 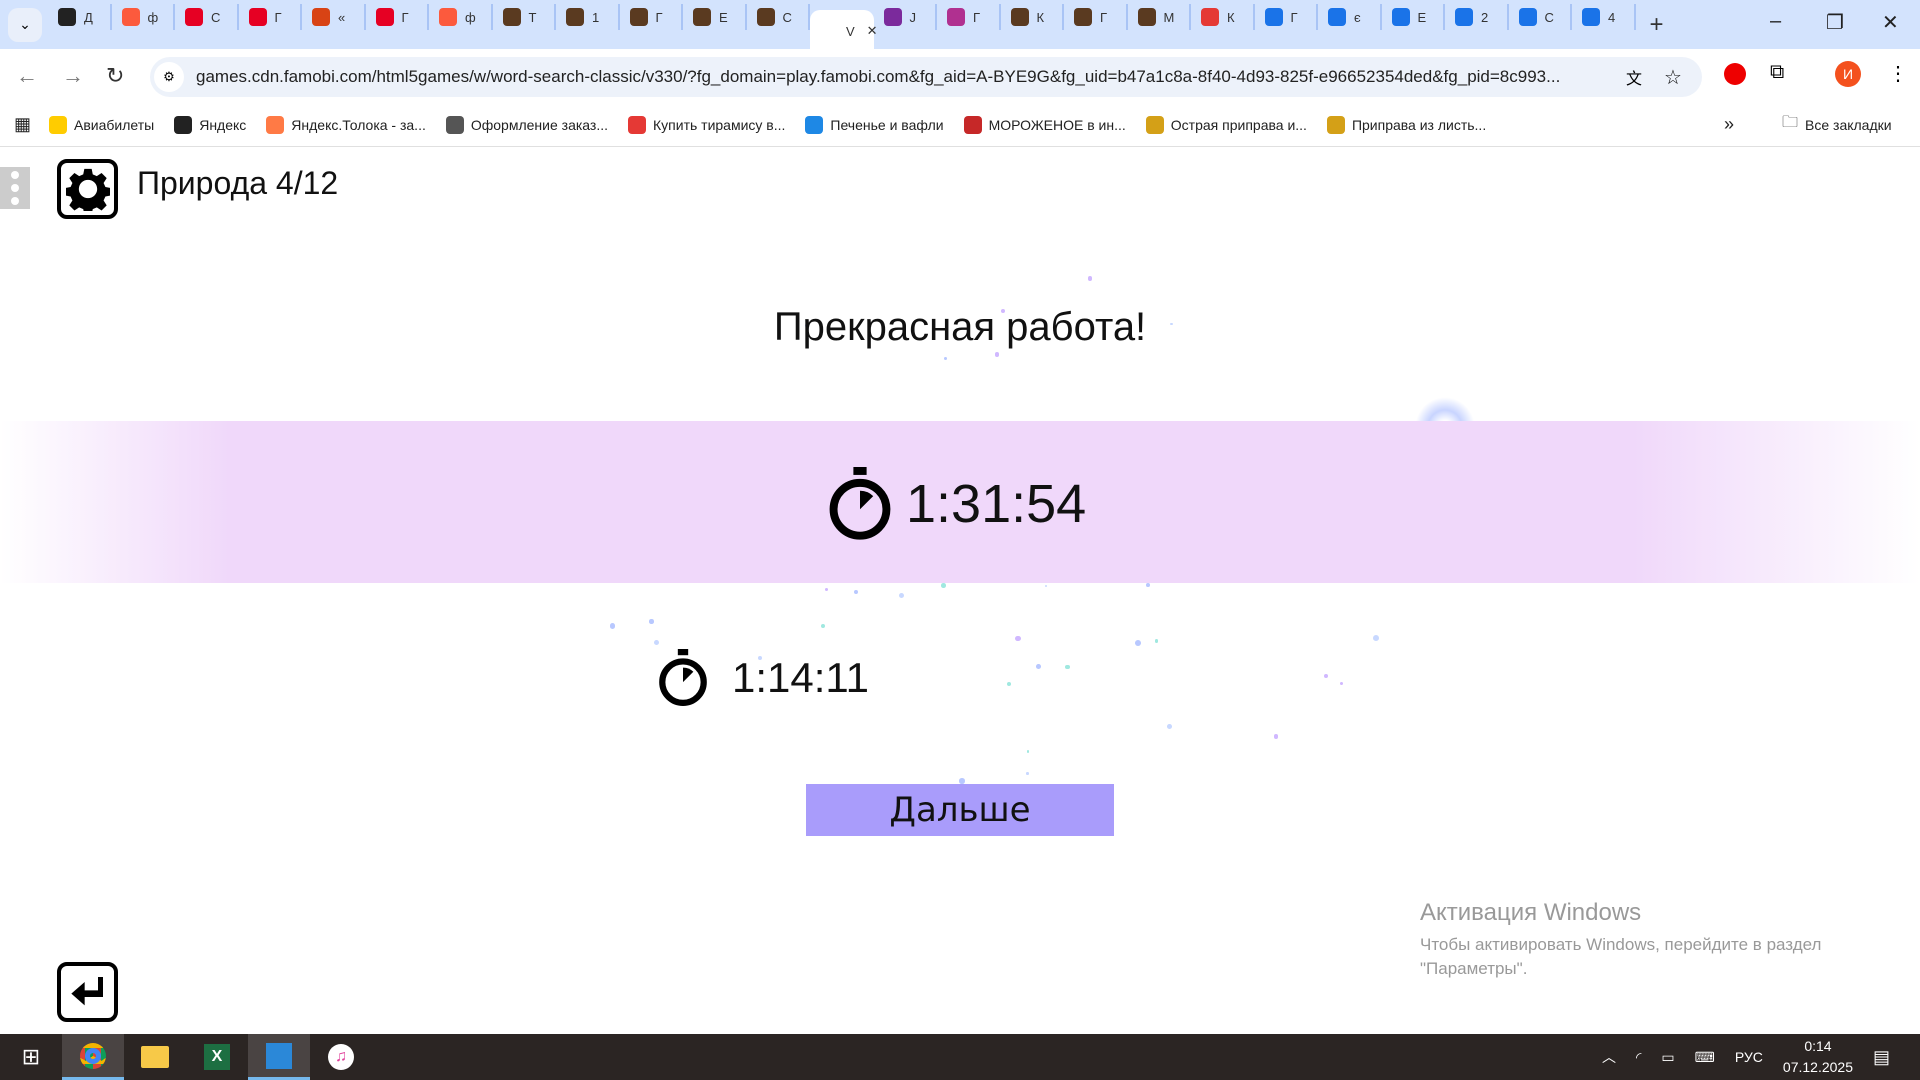 What do you see at coordinates (210, 124) in the screenshot?
I see `bookmark-item: Яндекс` at bounding box center [210, 124].